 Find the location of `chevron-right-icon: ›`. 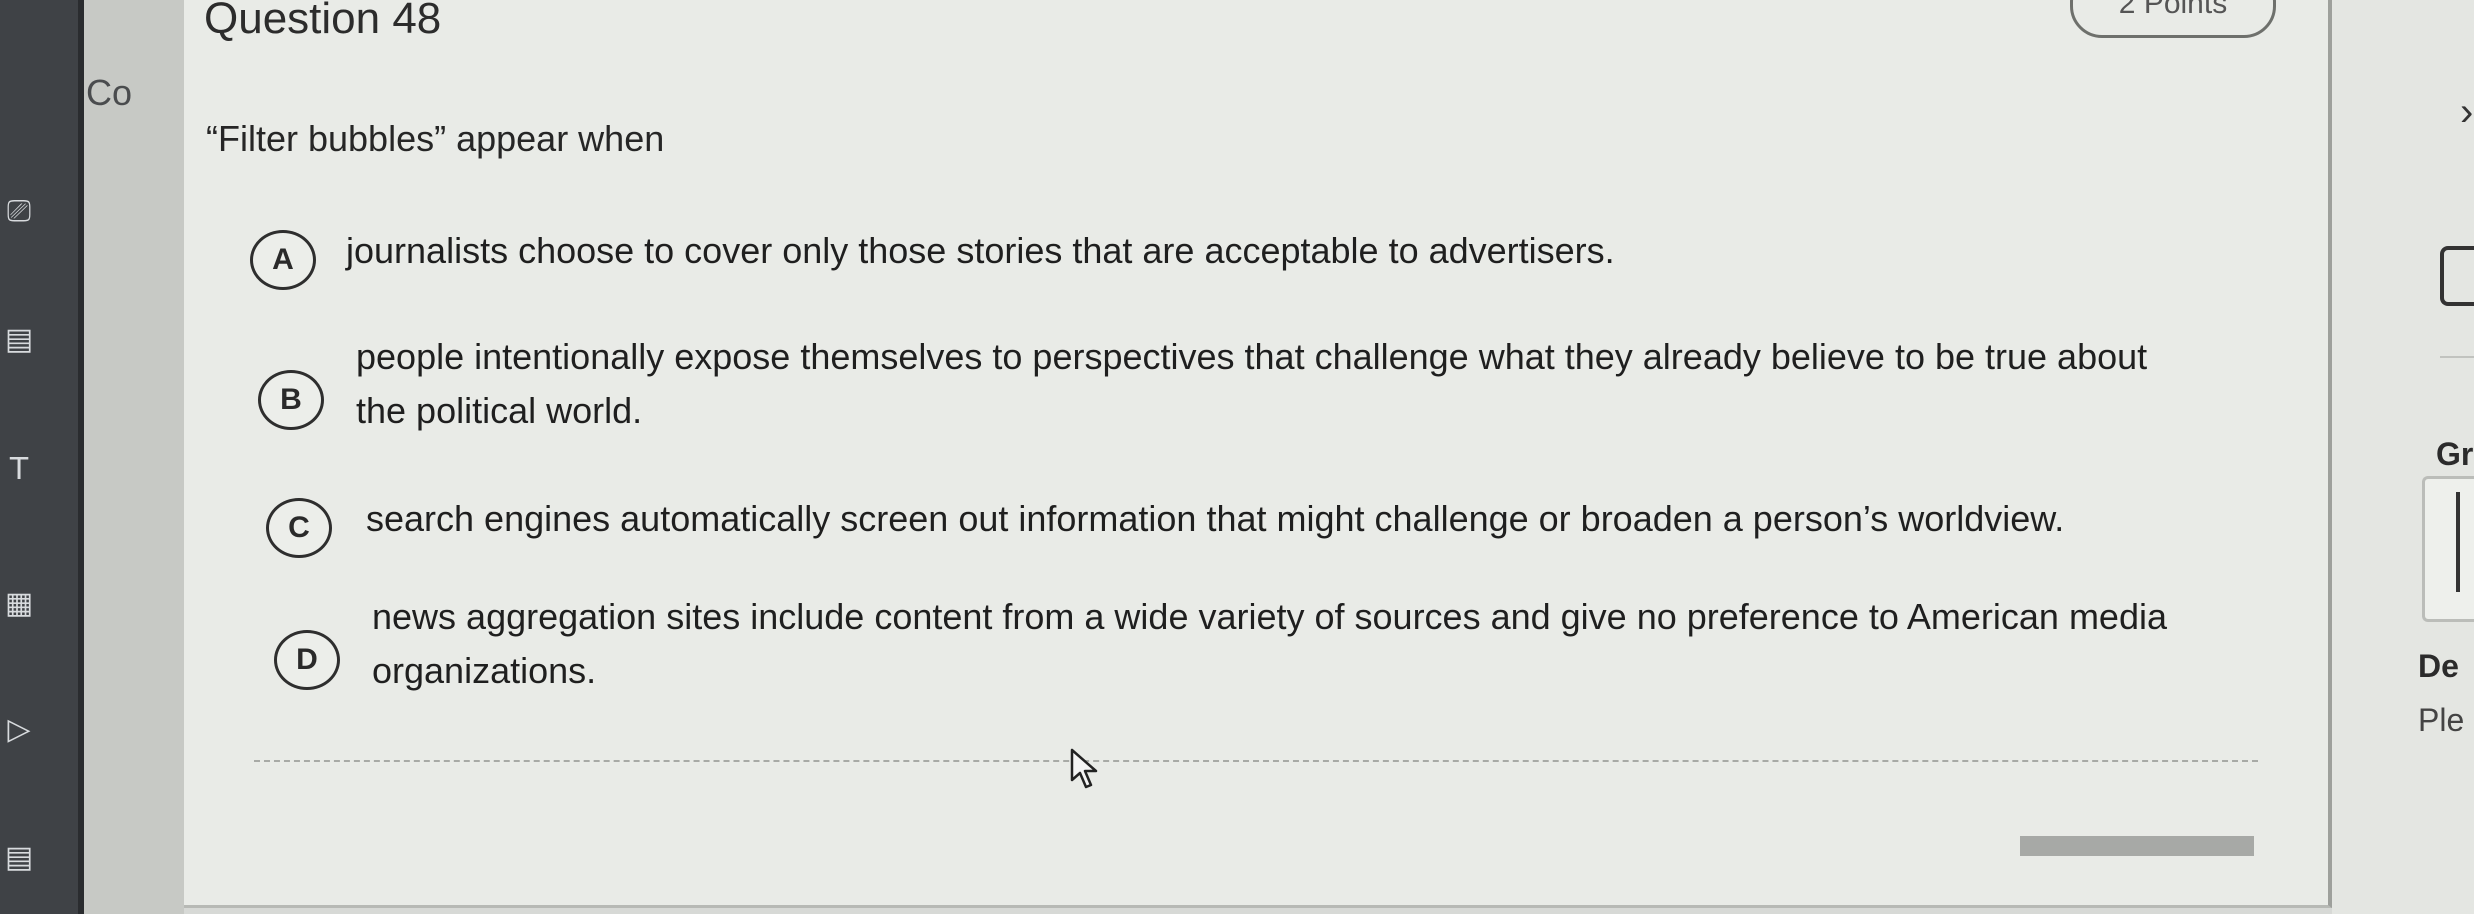

chevron-right-icon: › is located at coordinates (2466, 112).